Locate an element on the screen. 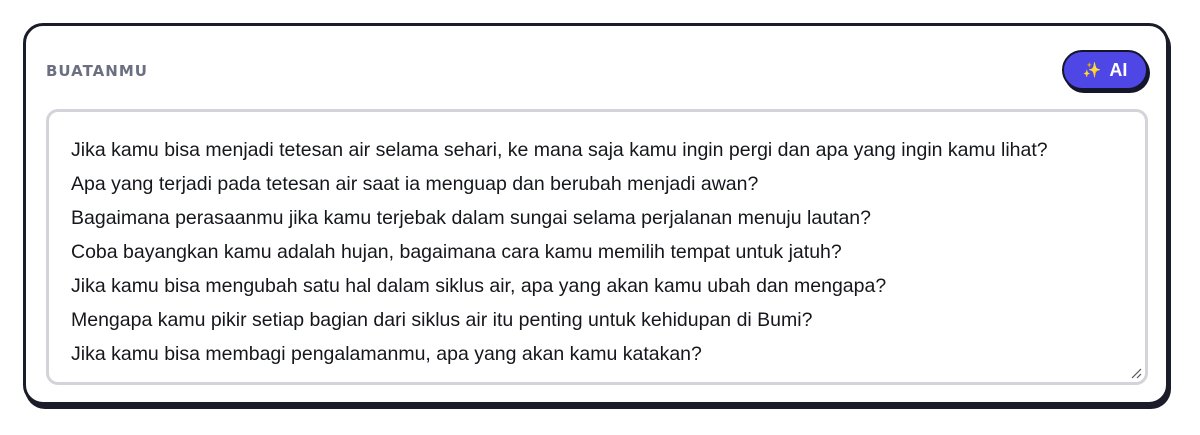 The height and width of the screenshot is (435, 1200). ai-button: ✨ AI is located at coordinates (1105, 70).